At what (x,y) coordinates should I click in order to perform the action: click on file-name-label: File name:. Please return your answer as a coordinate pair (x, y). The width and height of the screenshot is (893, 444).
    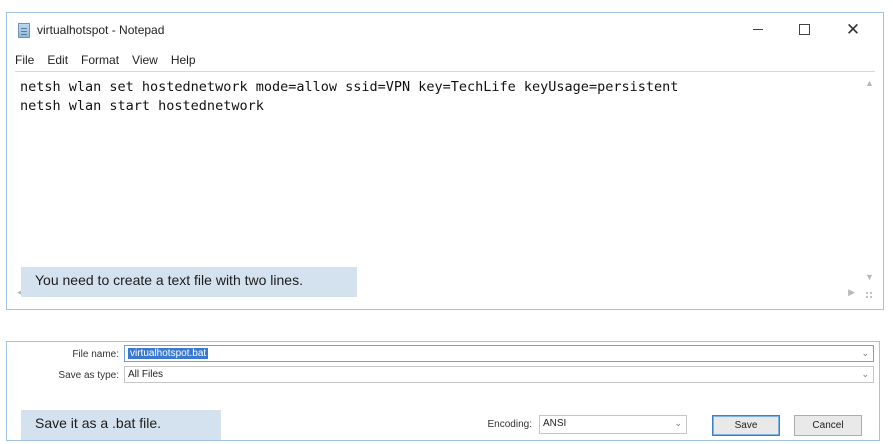
    Looking at the image, I should click on (95, 354).